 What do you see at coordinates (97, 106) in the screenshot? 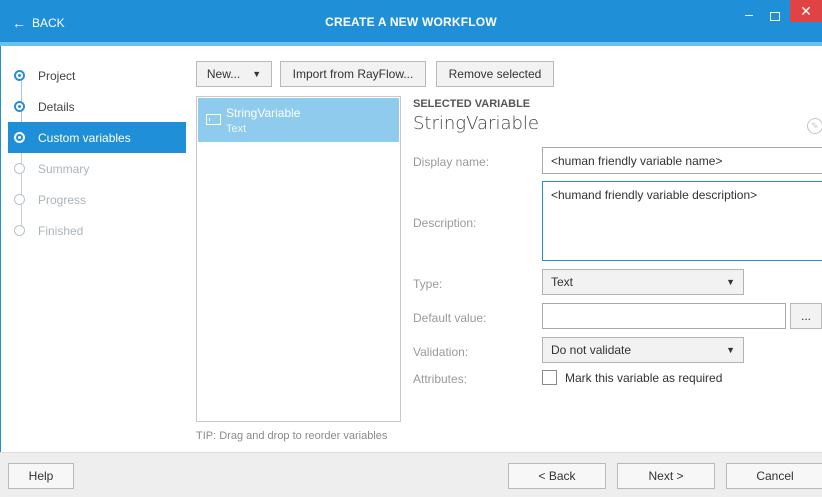
I see `step-details: Details` at bounding box center [97, 106].